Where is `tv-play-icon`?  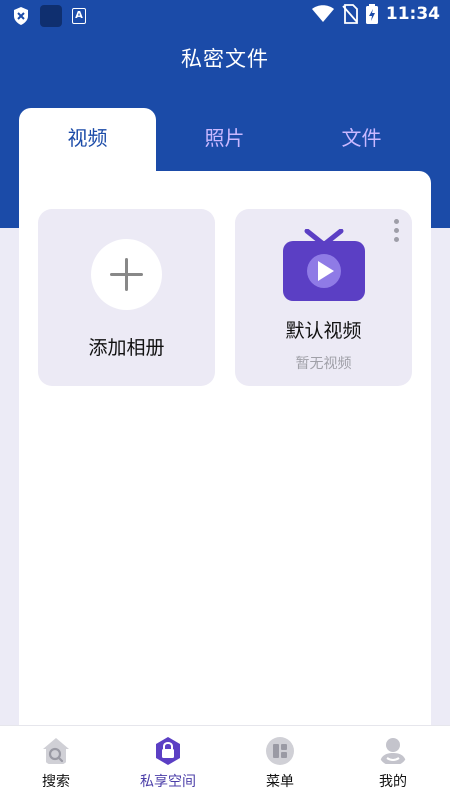
tv-play-icon is located at coordinates (324, 265).